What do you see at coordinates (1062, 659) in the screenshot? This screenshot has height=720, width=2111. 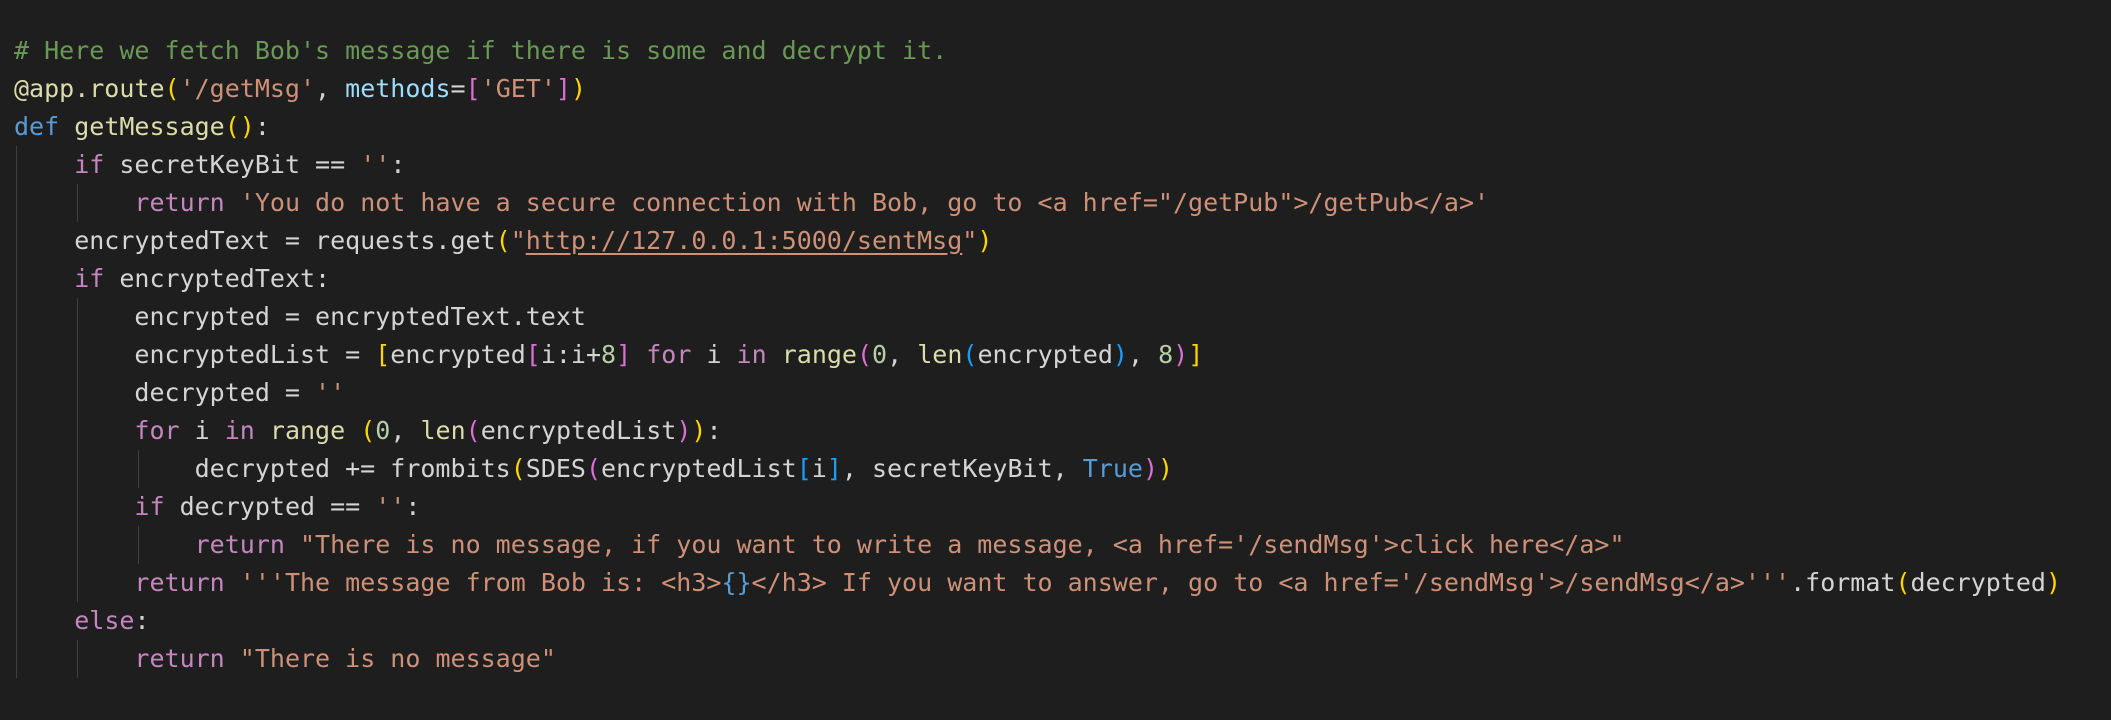 I see `code-line: return "There is no message"` at bounding box center [1062, 659].